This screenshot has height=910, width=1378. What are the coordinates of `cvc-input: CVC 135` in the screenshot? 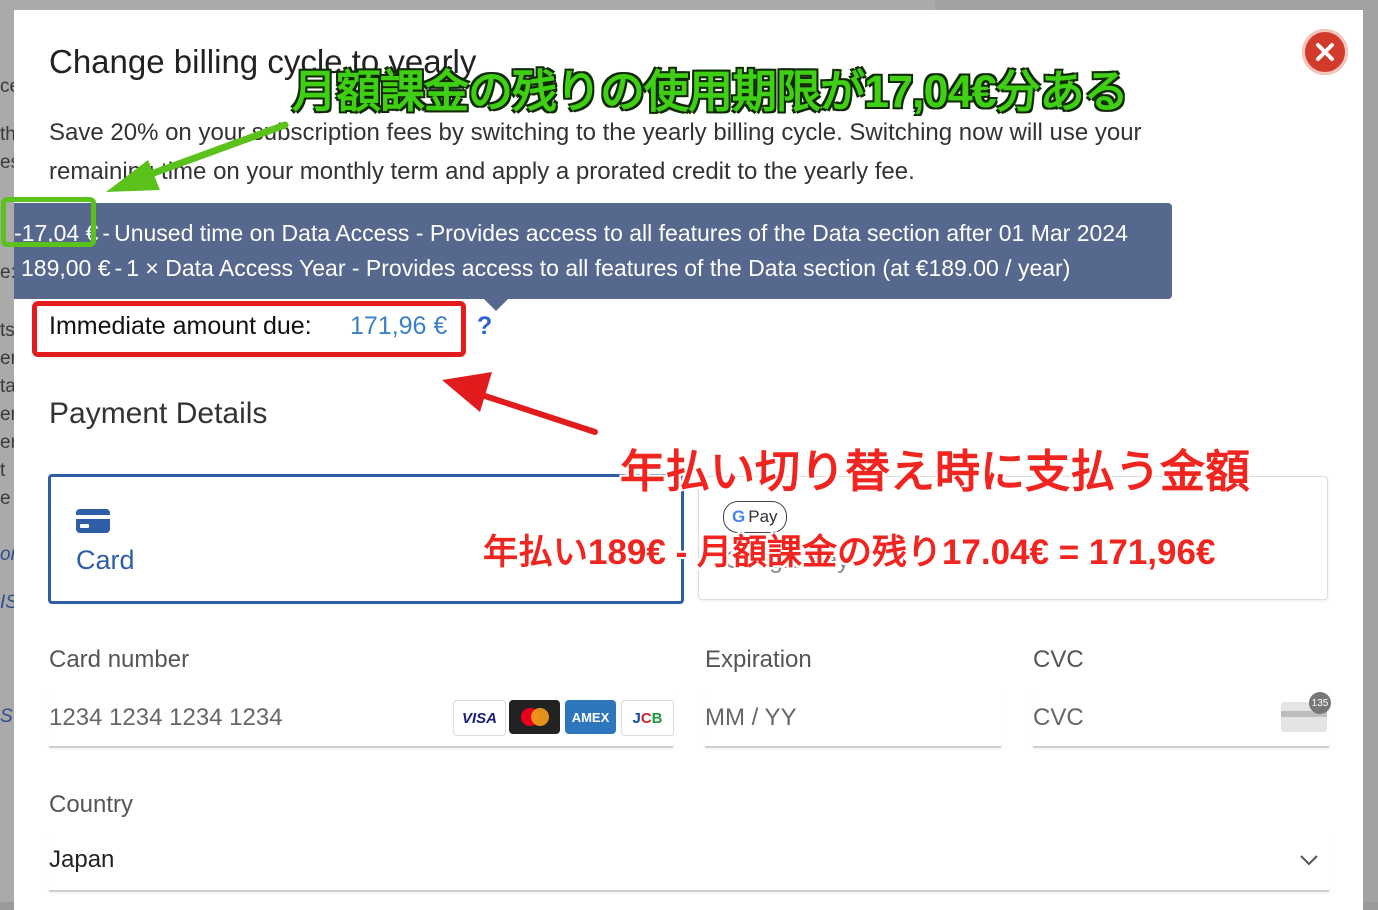 It's located at (1182, 718).